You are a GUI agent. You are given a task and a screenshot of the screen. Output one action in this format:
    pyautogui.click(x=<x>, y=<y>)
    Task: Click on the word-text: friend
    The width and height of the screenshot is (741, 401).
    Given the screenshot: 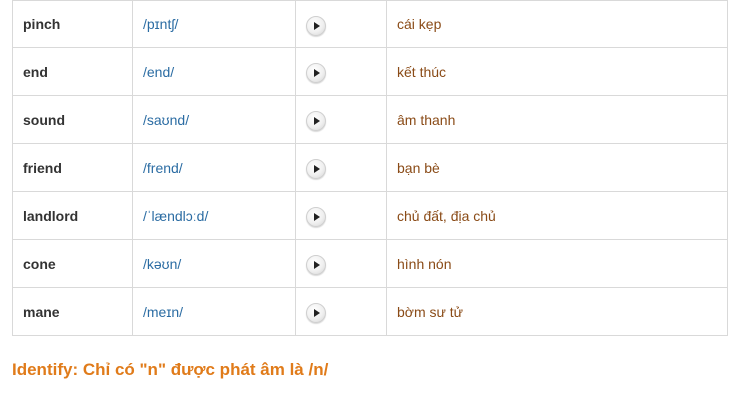 What is the action you would take?
    pyautogui.click(x=42, y=167)
    